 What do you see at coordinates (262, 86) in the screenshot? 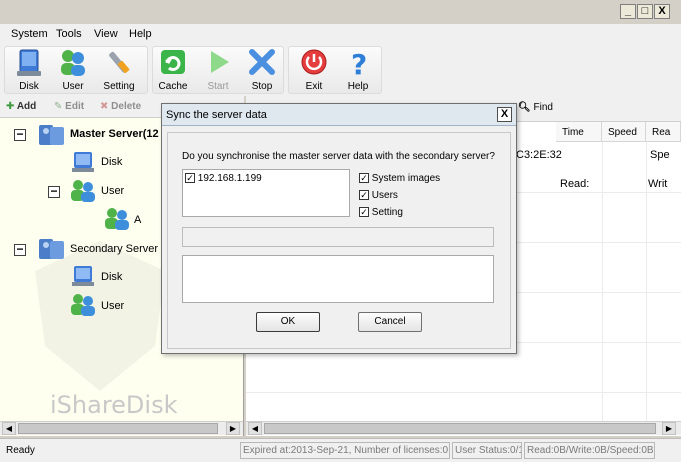
I see `stop-button-label: Stop` at bounding box center [262, 86].